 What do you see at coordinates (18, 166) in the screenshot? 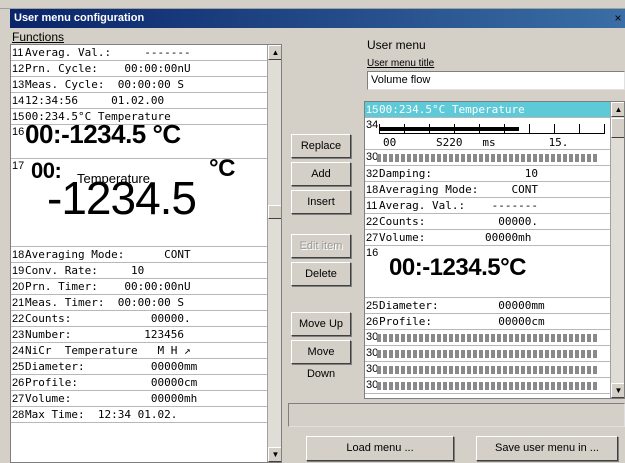
I see `row-number: 17` at bounding box center [18, 166].